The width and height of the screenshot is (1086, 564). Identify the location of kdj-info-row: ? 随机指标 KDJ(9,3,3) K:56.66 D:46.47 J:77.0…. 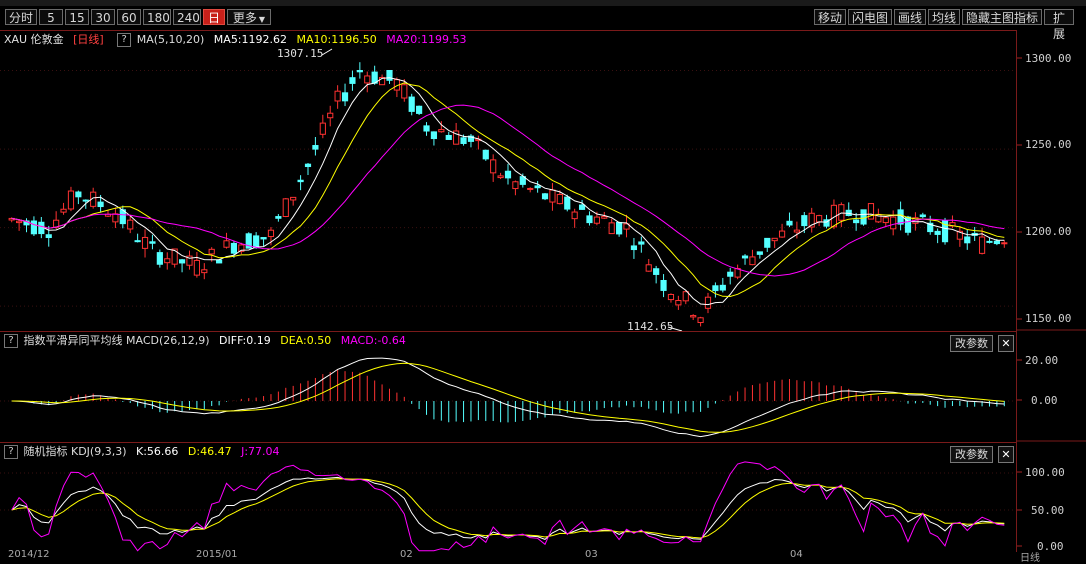
(143, 452).